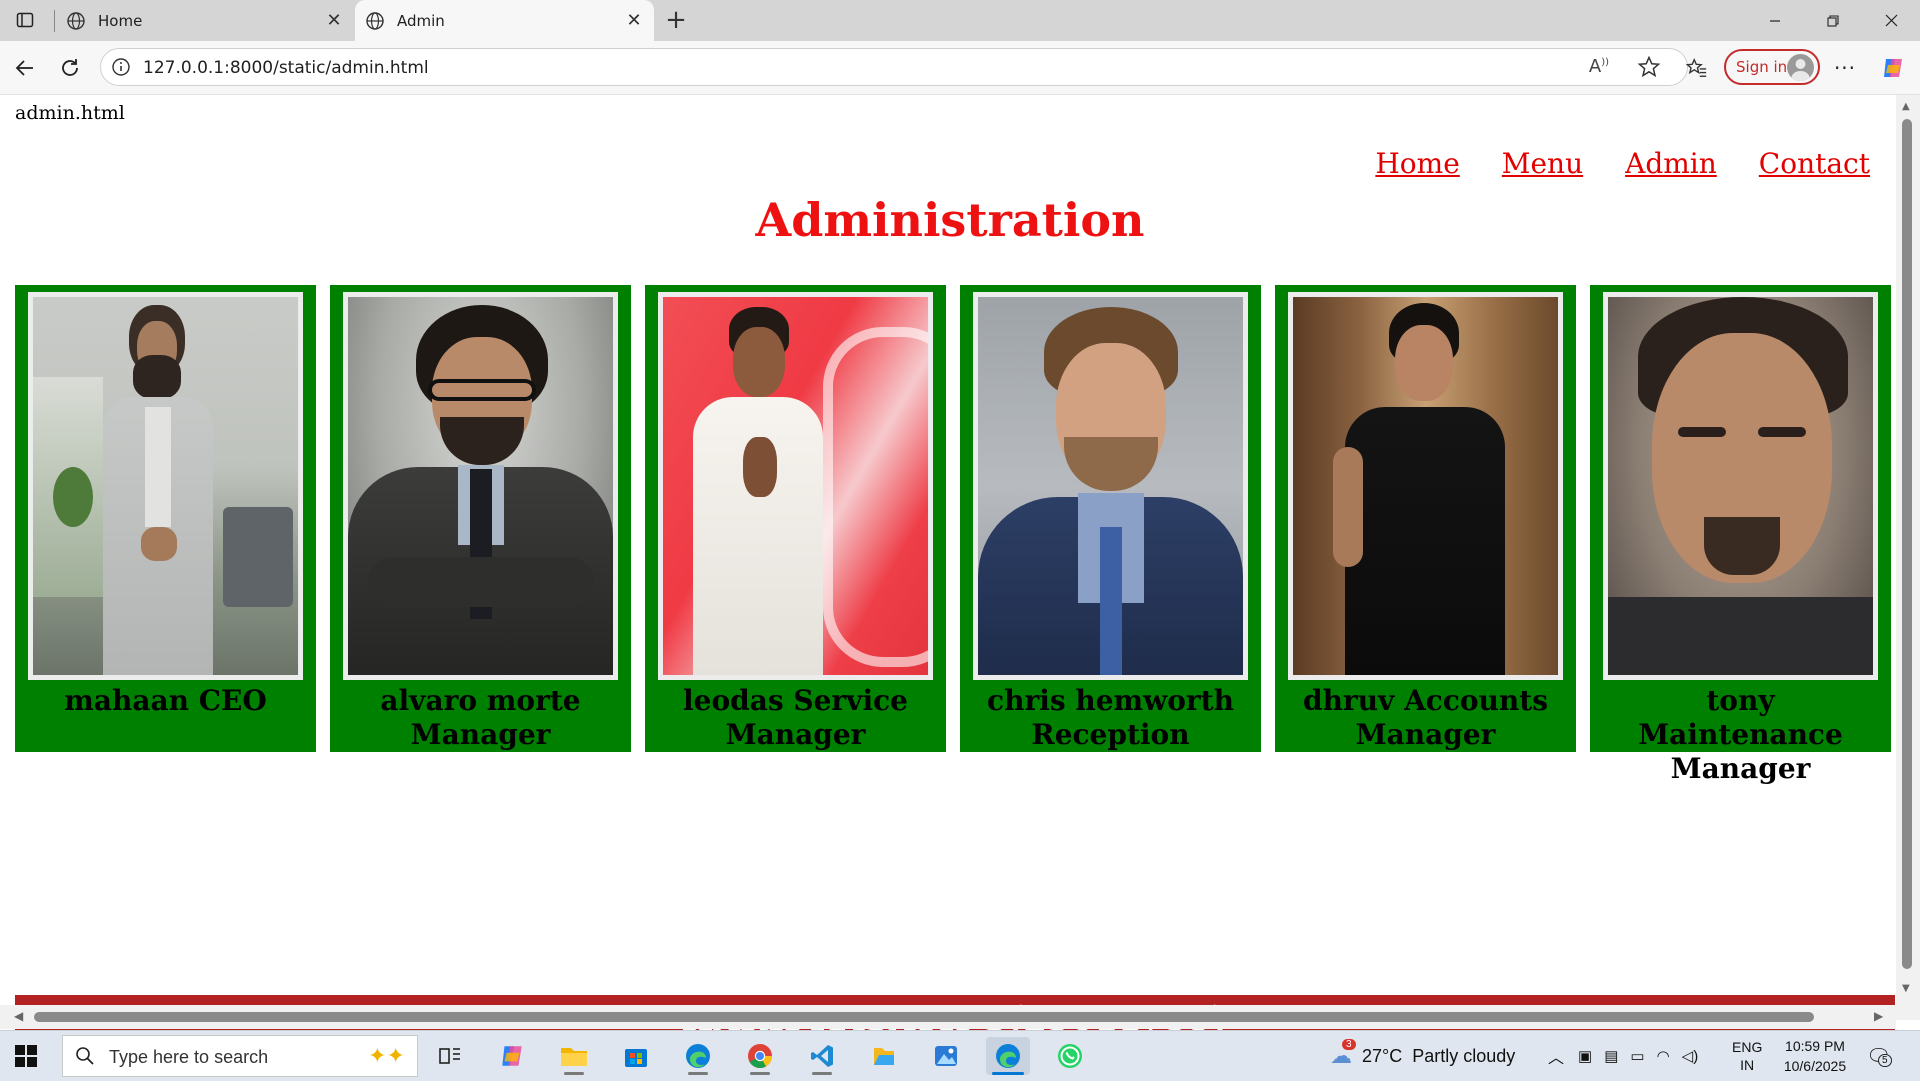 The height and width of the screenshot is (1081, 1920). I want to click on device-icon: ▣, so click(1585, 1056).